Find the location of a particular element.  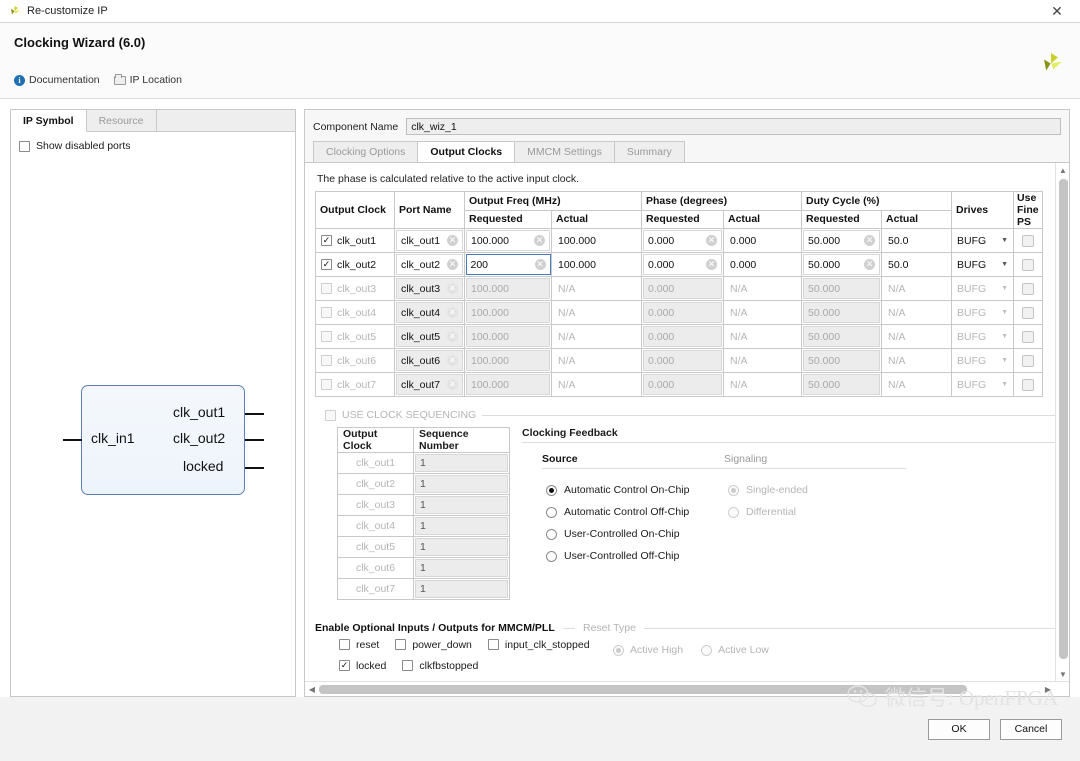

tab-output-clocks: Output Clocks is located at coordinates (466, 151).